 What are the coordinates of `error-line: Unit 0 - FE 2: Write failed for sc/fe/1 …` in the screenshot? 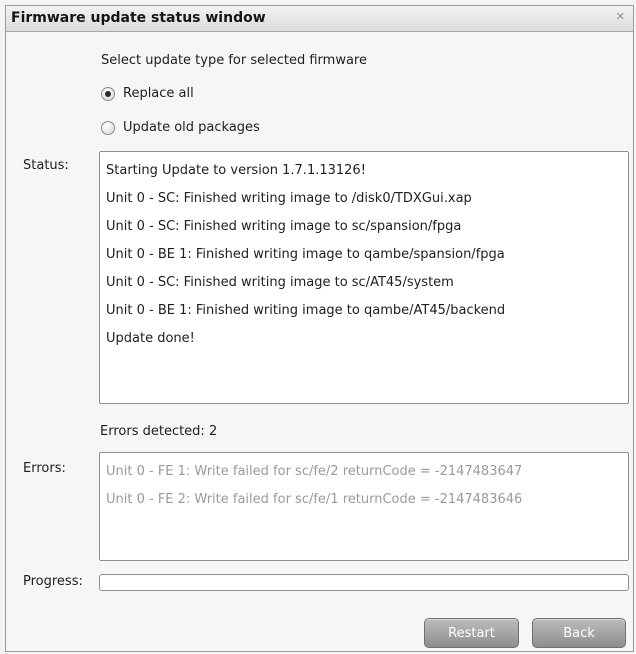 It's located at (314, 499).